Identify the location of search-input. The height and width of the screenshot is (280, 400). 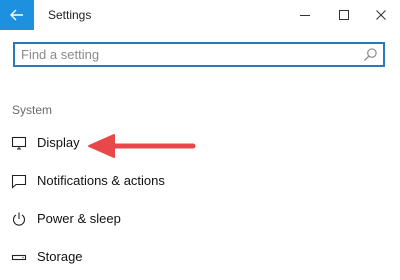
(188, 54).